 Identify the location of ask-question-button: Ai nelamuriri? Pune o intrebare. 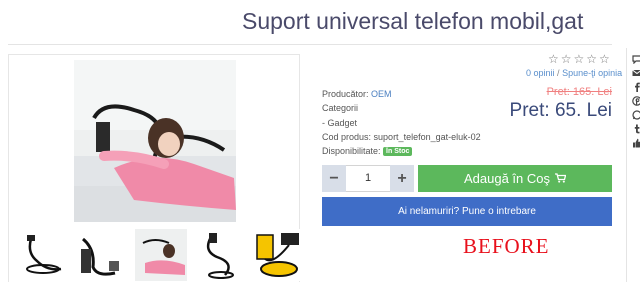
(467, 211).